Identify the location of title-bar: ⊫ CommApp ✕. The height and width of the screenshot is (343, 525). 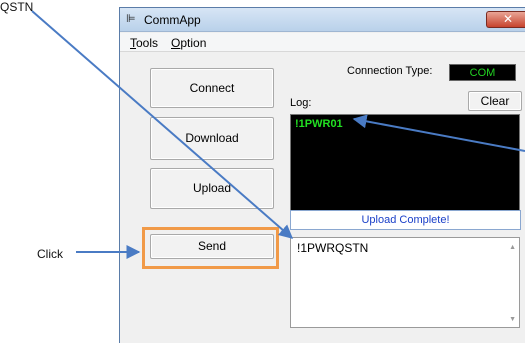
(322, 20).